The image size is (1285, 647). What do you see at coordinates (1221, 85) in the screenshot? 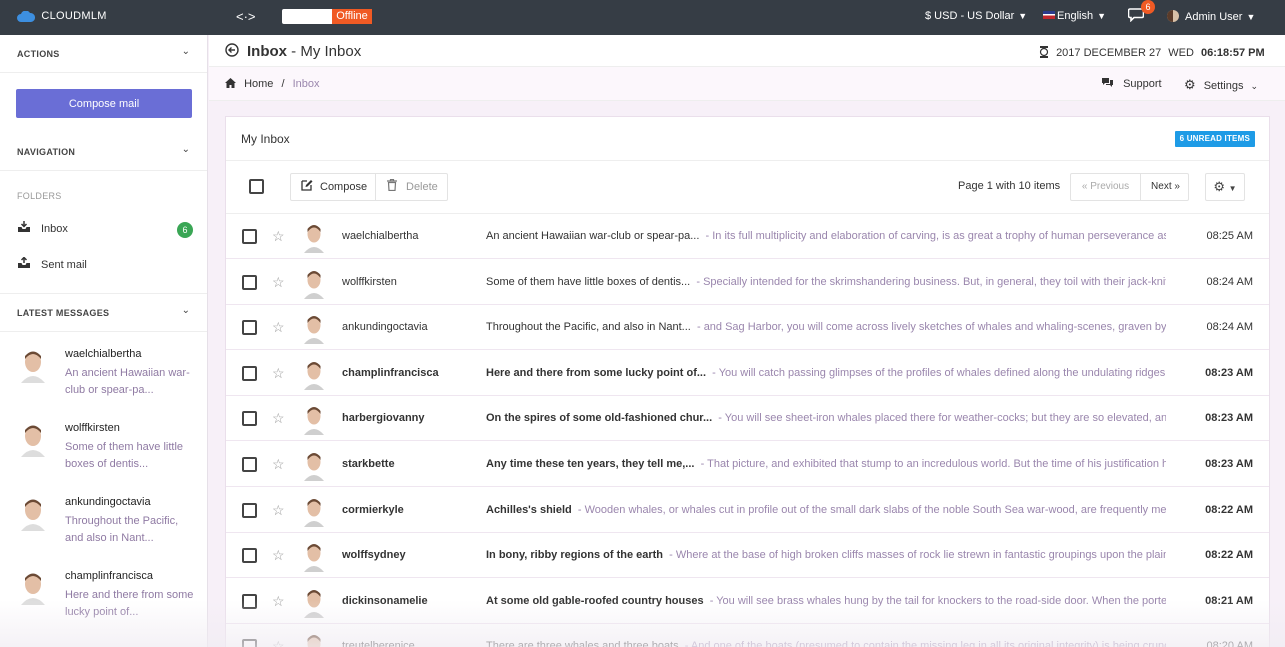
I see `settings-dropdown: ⚙ Settings ⌄` at bounding box center [1221, 85].